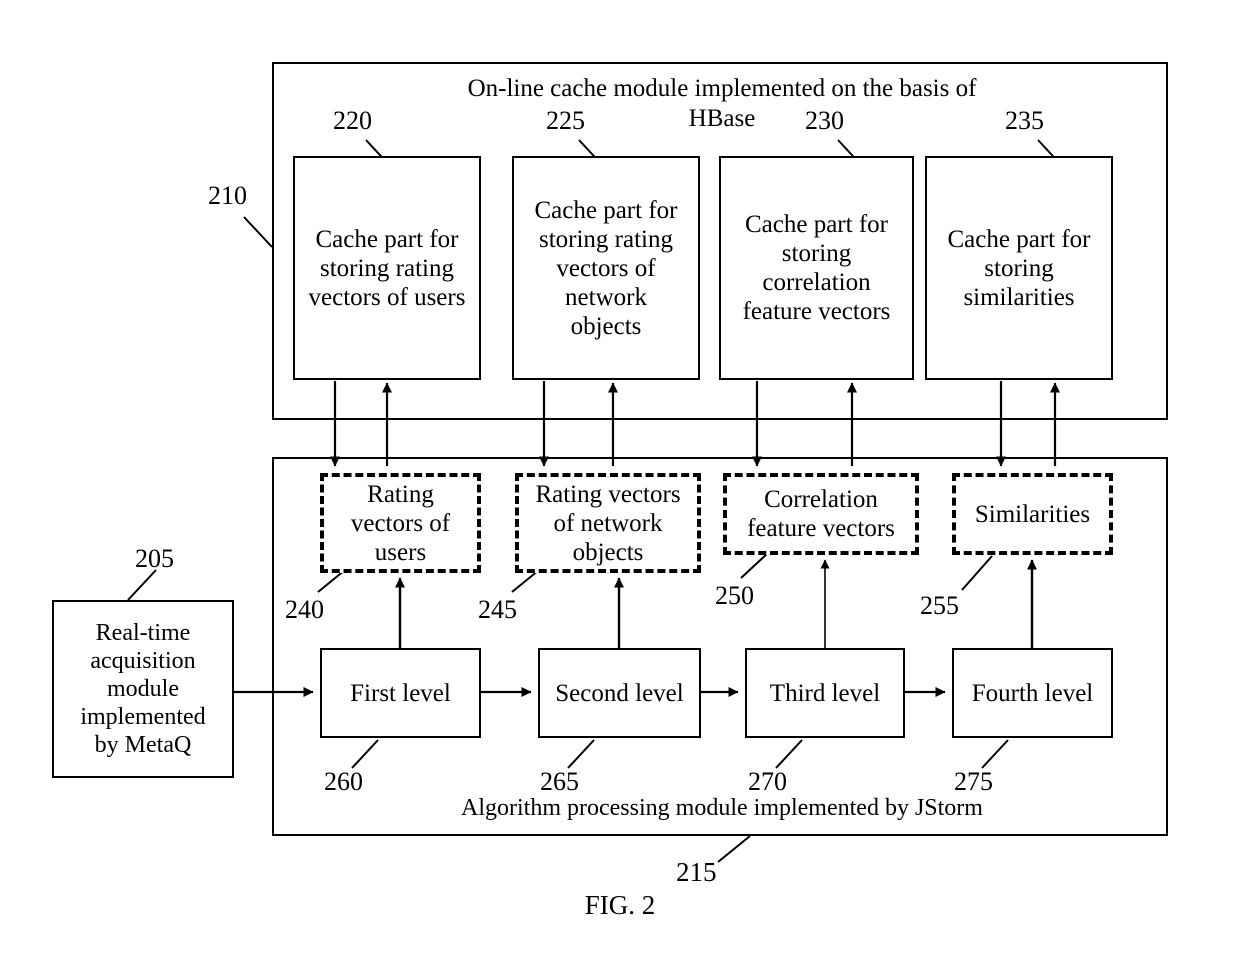 This screenshot has height=963, width=1240. I want to click on ref-numeral-260: 260, so click(343, 781).